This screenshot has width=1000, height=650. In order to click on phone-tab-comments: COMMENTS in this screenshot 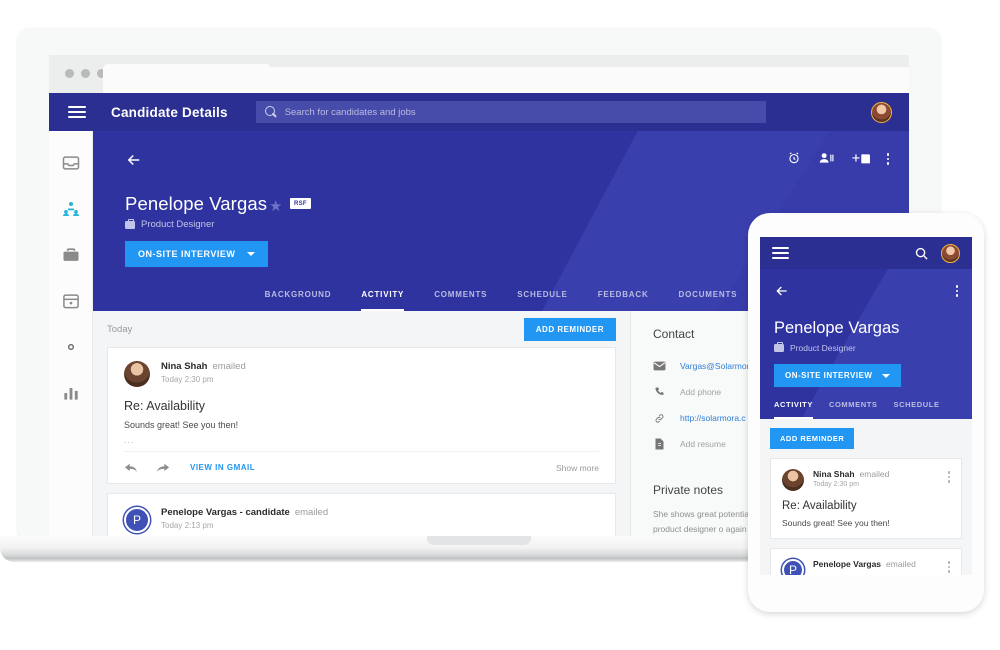, I will do `click(853, 409)`.